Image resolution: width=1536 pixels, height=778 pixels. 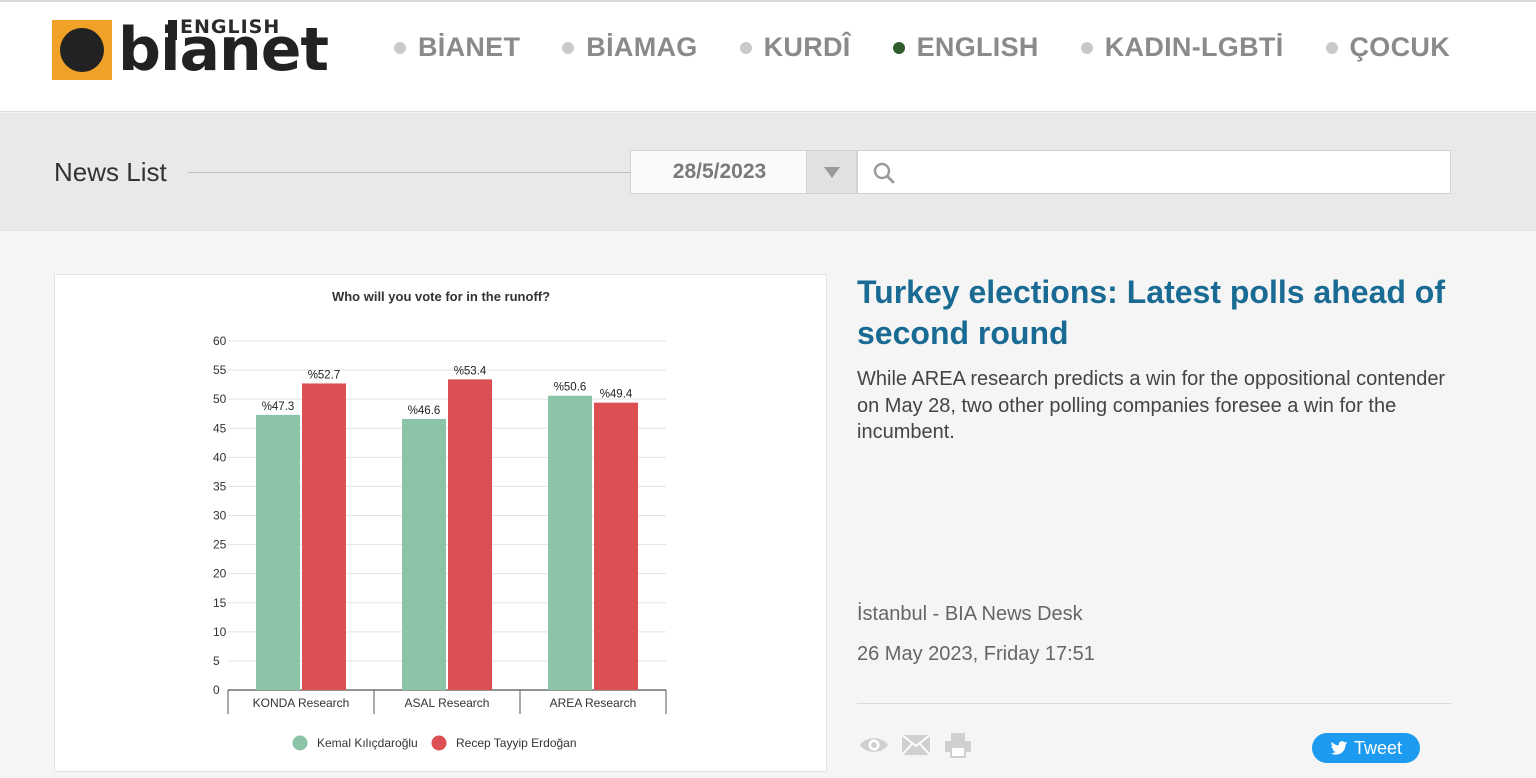 What do you see at coordinates (516, 743) in the screenshot?
I see `legend-label: Recep Tayyip Erdoğan` at bounding box center [516, 743].